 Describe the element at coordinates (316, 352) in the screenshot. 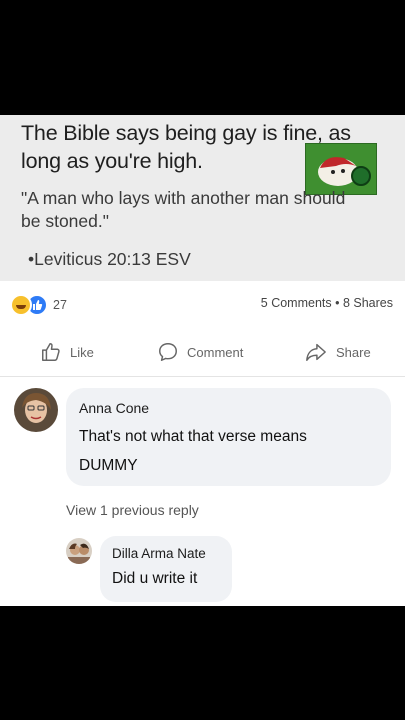

I see `share-arrow-icon` at that location.